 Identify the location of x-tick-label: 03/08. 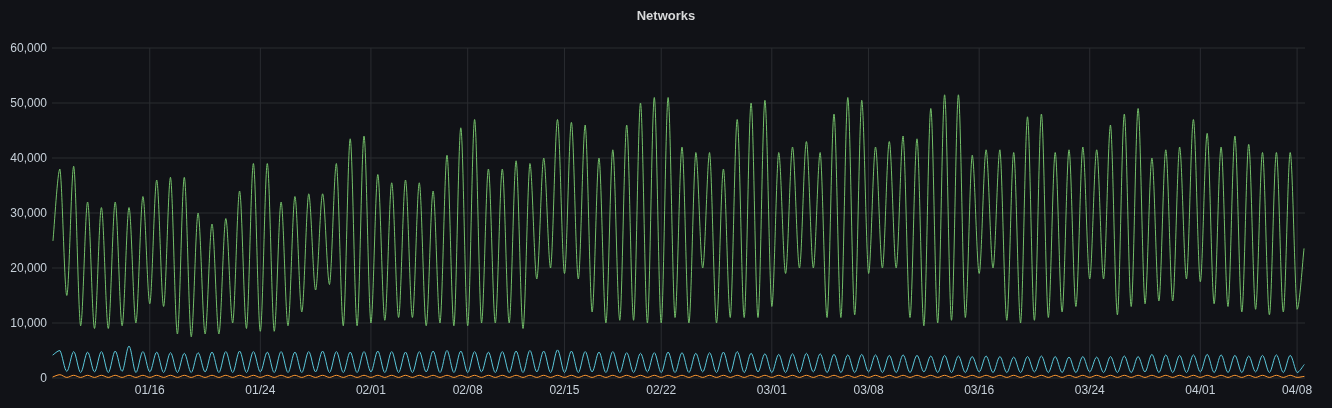
(868, 390).